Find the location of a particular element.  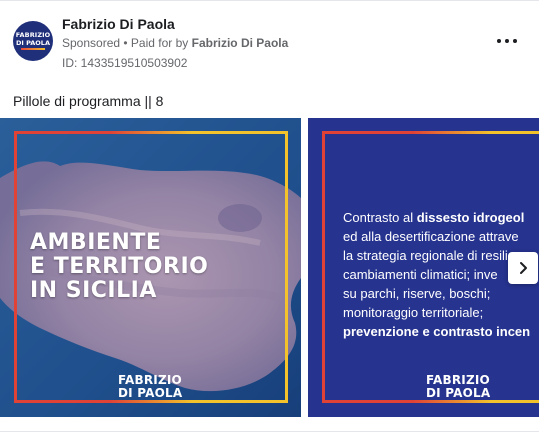

slide1-brand-logo: FABRIZIO DI PAOLA is located at coordinates (150, 387).